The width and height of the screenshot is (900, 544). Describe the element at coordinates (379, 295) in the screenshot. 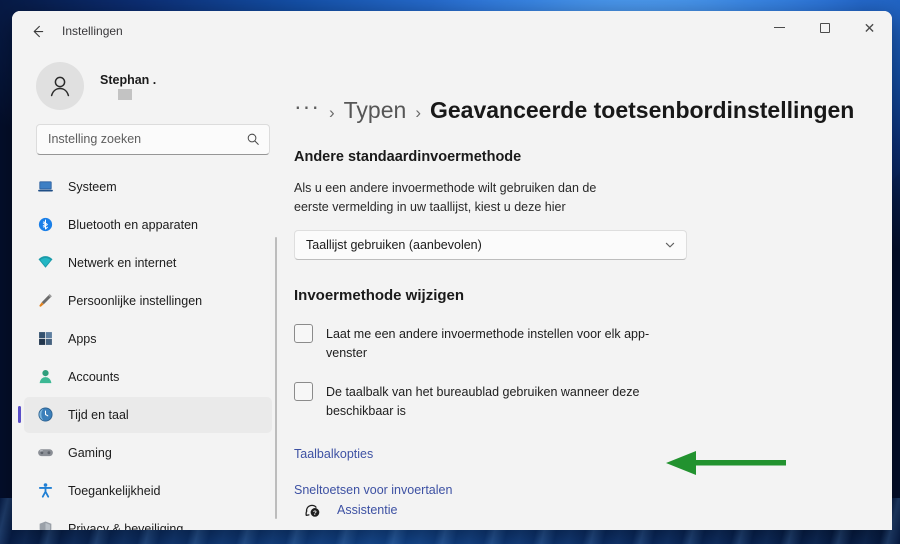

I see `section-title-switch-input: Invoermethode wijzigen` at that location.